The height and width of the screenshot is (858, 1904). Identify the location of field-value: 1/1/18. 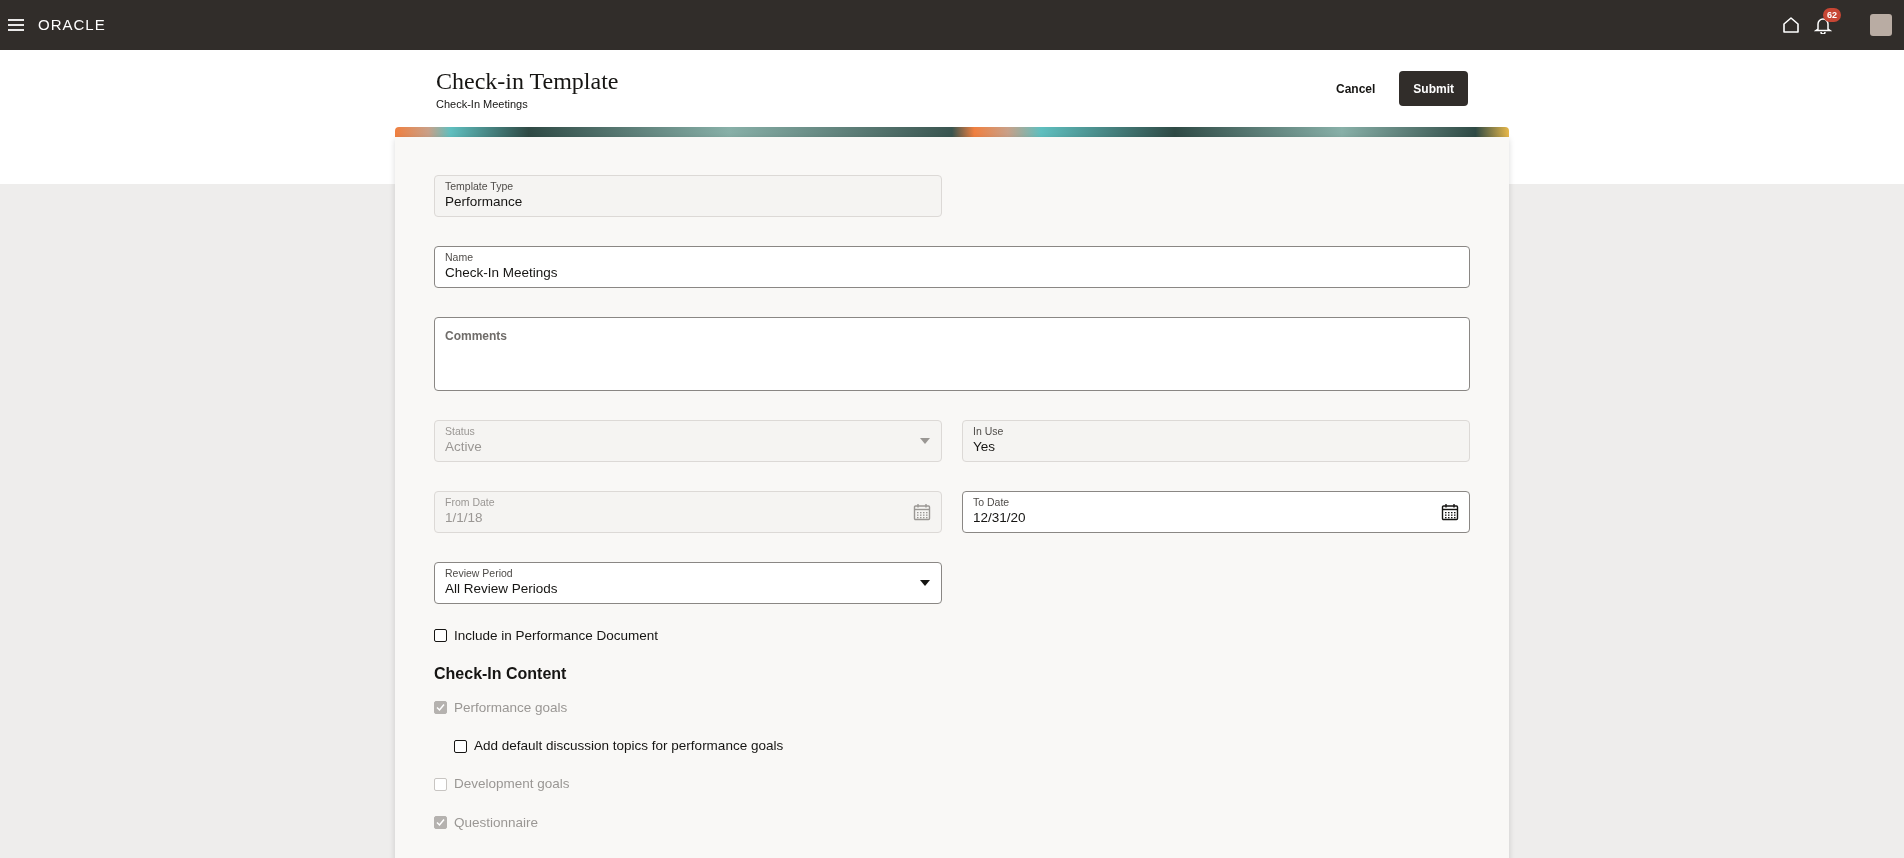
(464, 518).